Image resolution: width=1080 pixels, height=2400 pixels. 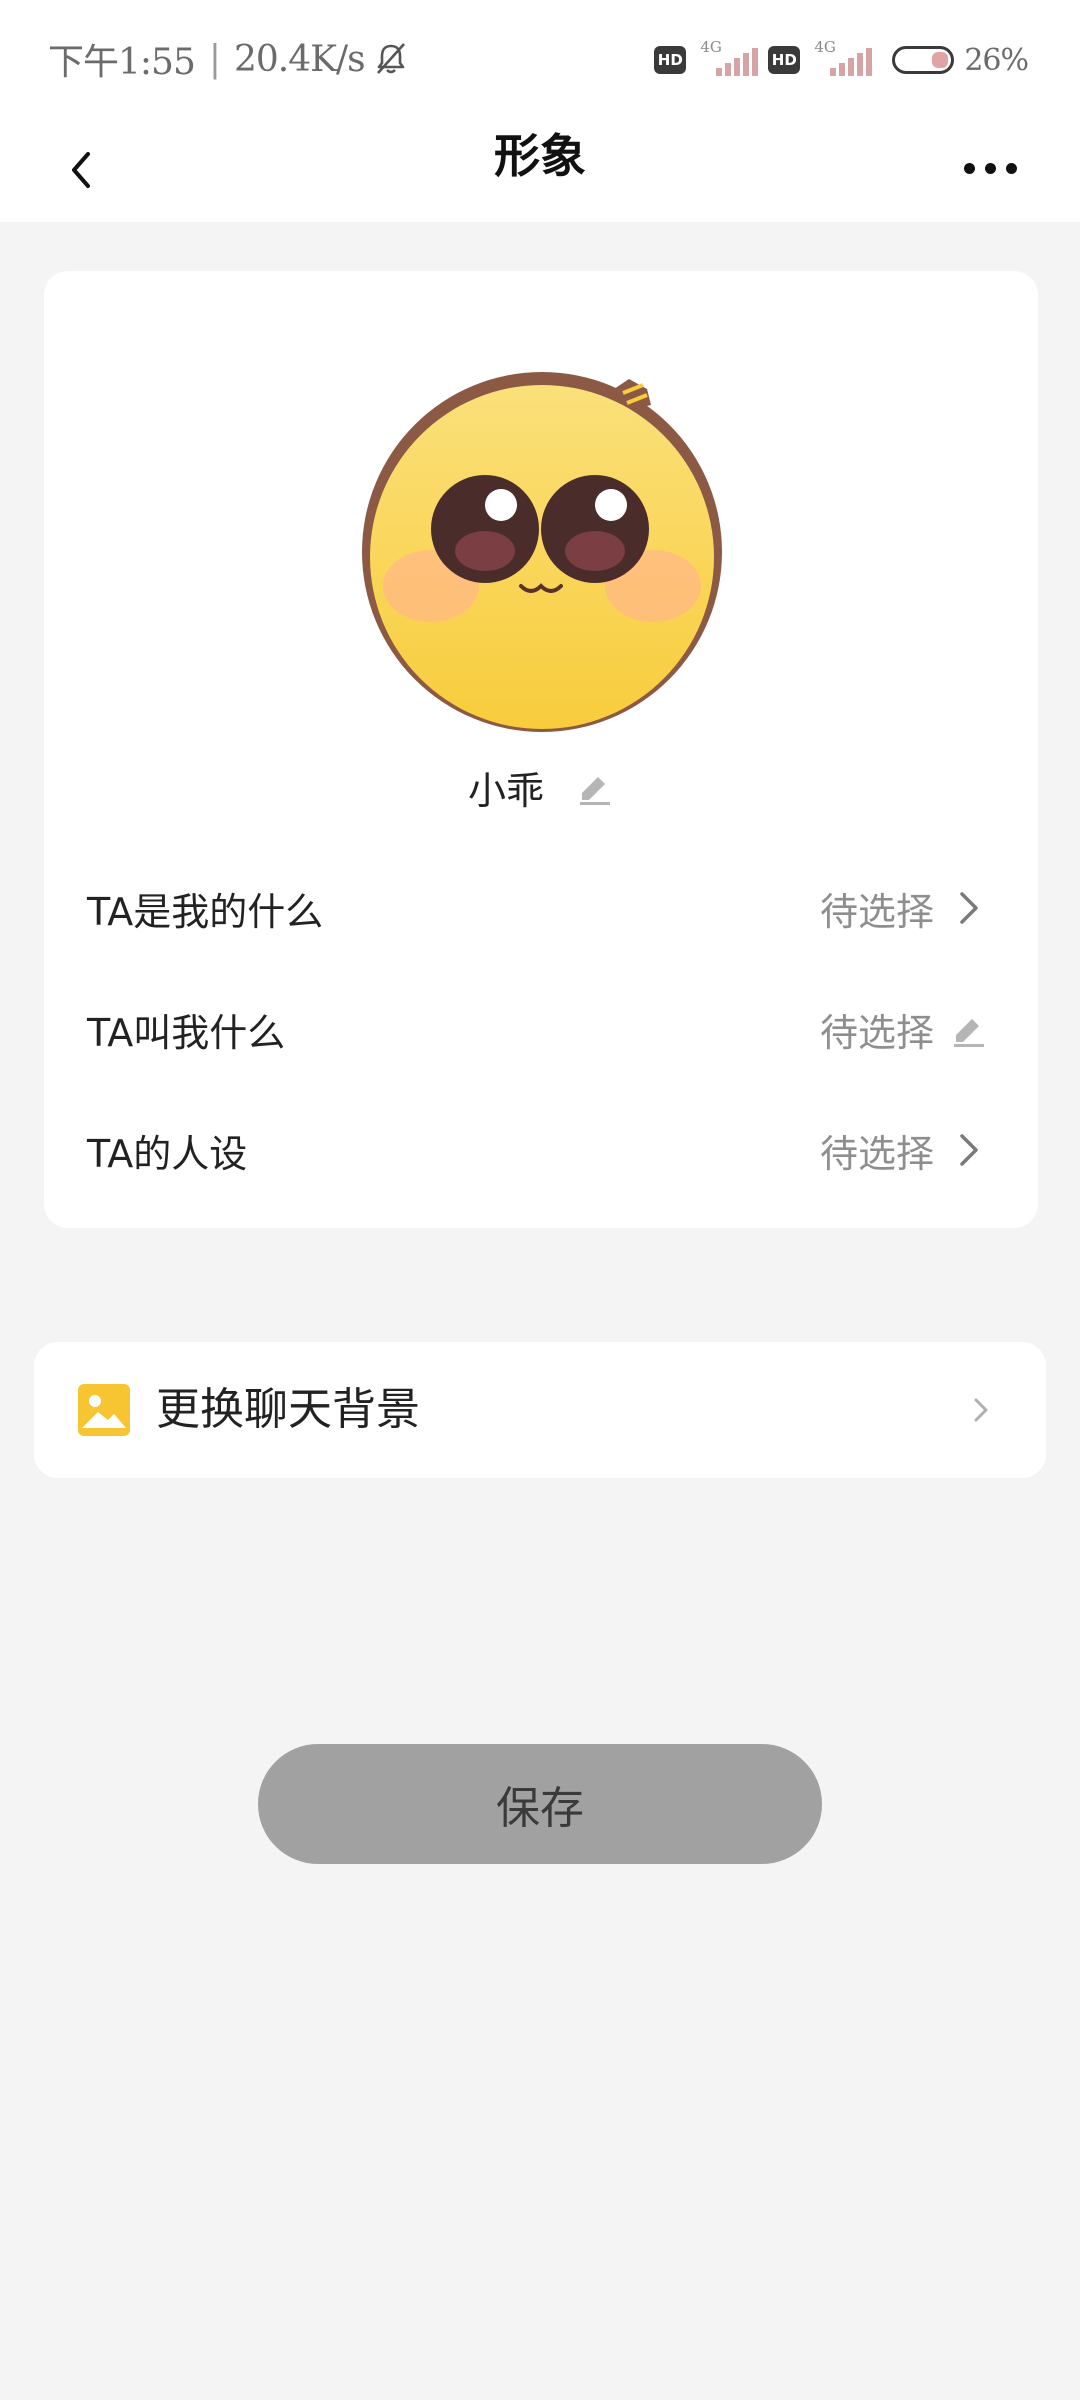 What do you see at coordinates (505, 790) in the screenshot?
I see `avatar-name: 小乖` at bounding box center [505, 790].